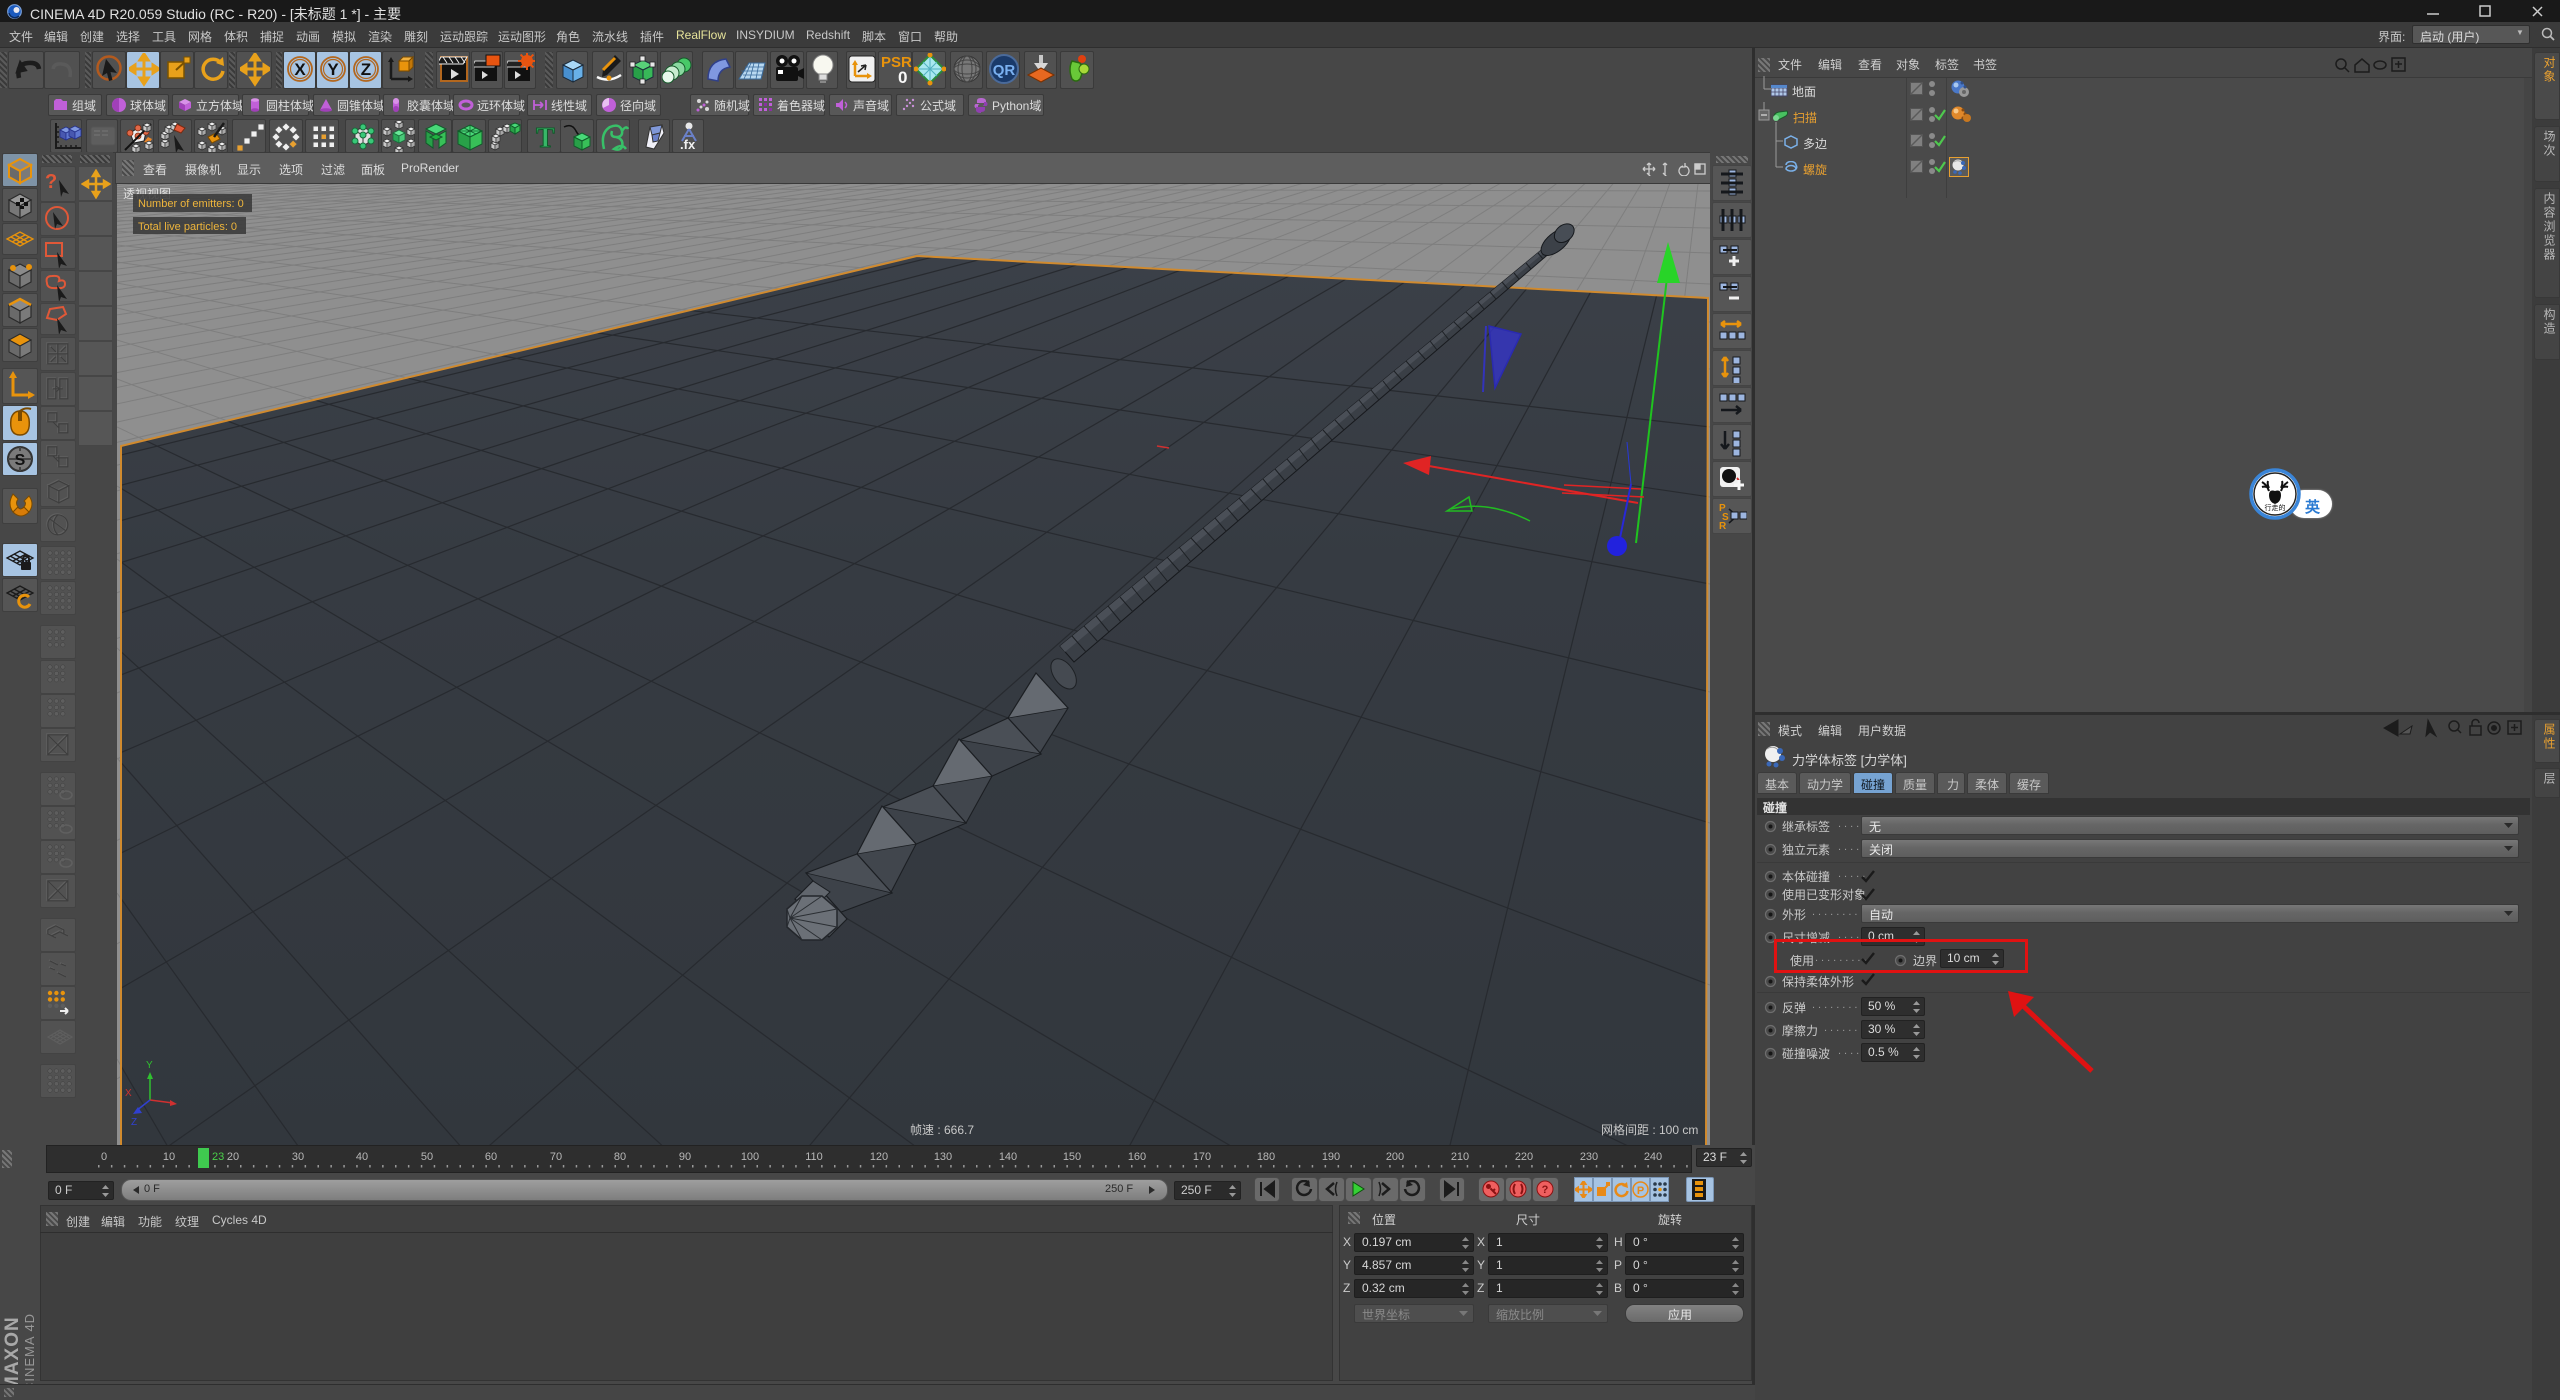 The height and width of the screenshot is (1400, 2560). What do you see at coordinates (814, 1157) in the screenshot?
I see `svg-text: 110` at bounding box center [814, 1157].